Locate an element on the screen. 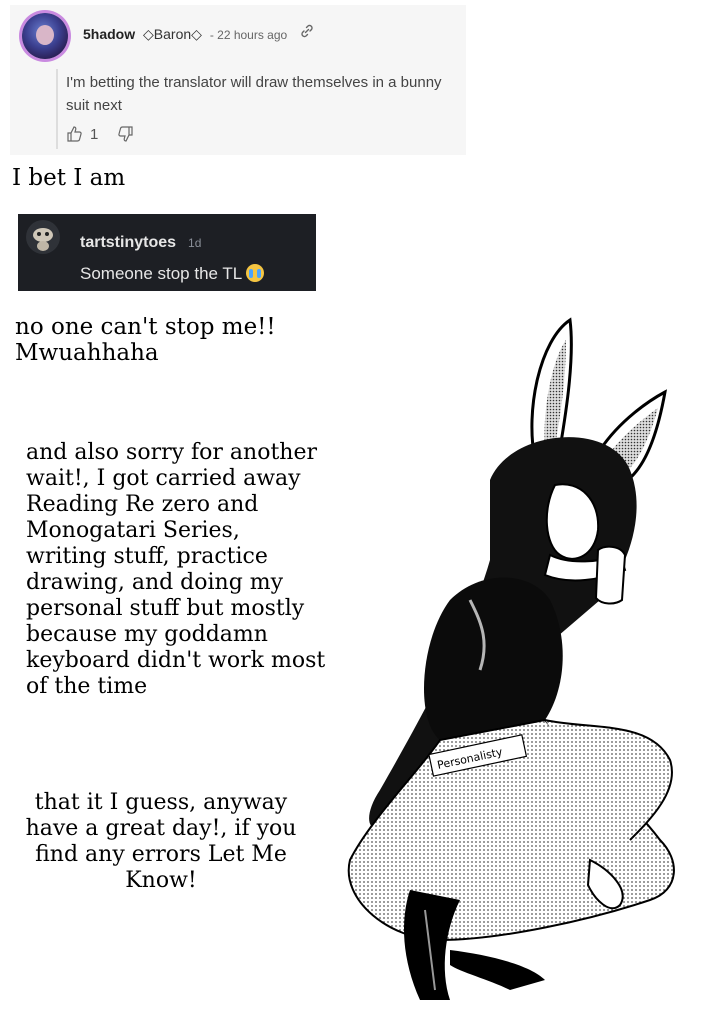 The width and height of the screenshot is (720, 1025). thumbs-down-icon is located at coordinates (125, 134).